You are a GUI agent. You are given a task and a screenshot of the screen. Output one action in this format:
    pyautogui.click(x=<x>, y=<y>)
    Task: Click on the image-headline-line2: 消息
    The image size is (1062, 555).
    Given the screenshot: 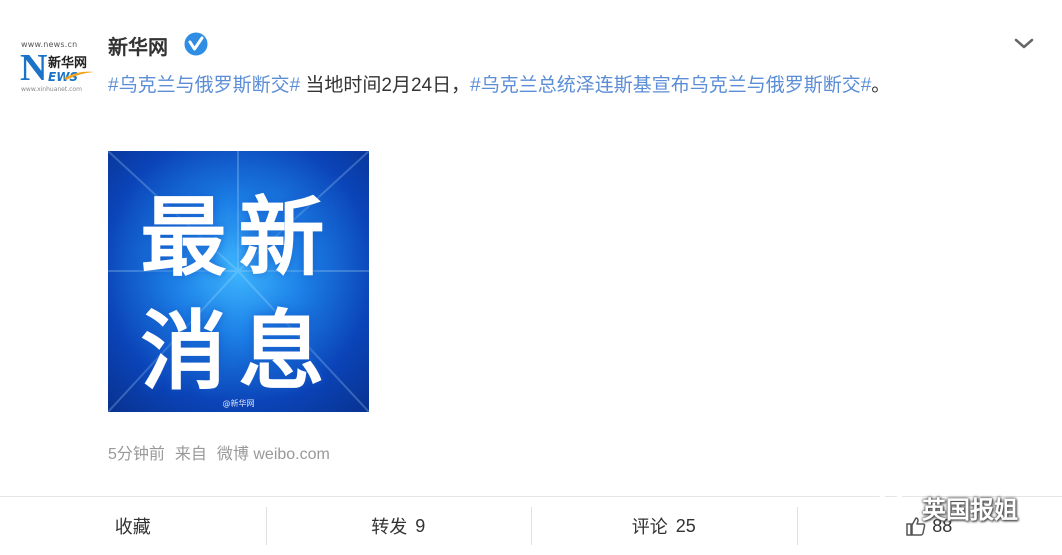 What is the action you would take?
    pyautogui.click(x=238, y=343)
    